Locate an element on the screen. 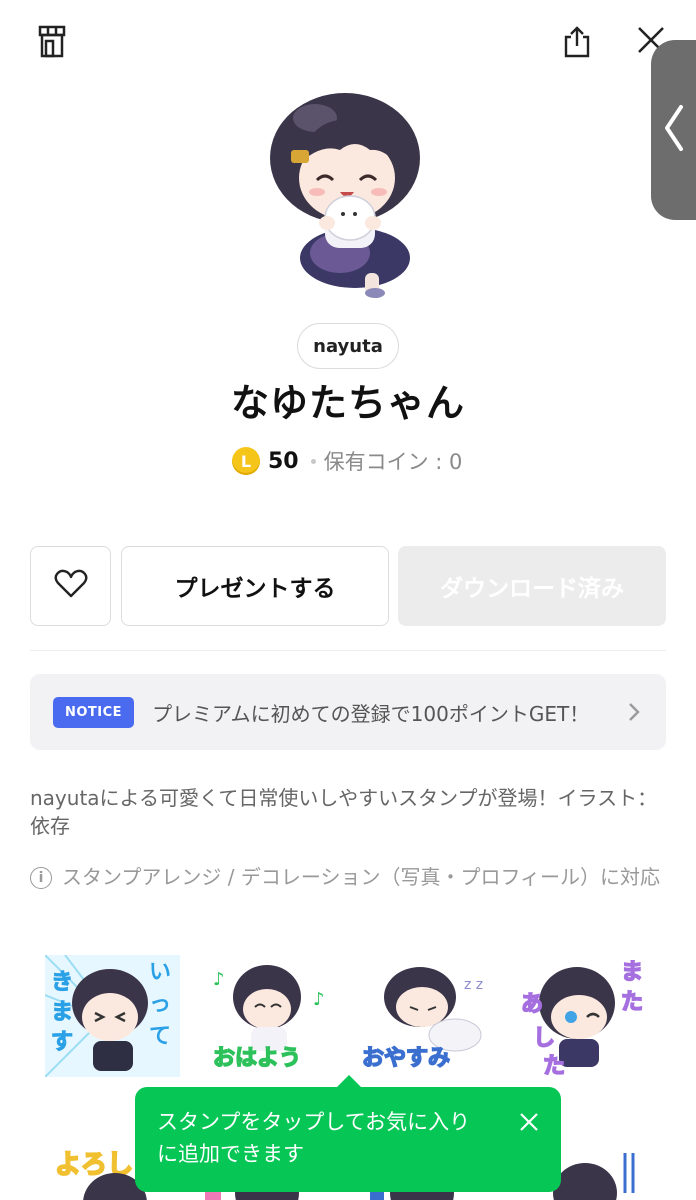 The width and height of the screenshot is (696, 1200). sticker-item: z z おやすみ is located at coordinates (427, 1016).